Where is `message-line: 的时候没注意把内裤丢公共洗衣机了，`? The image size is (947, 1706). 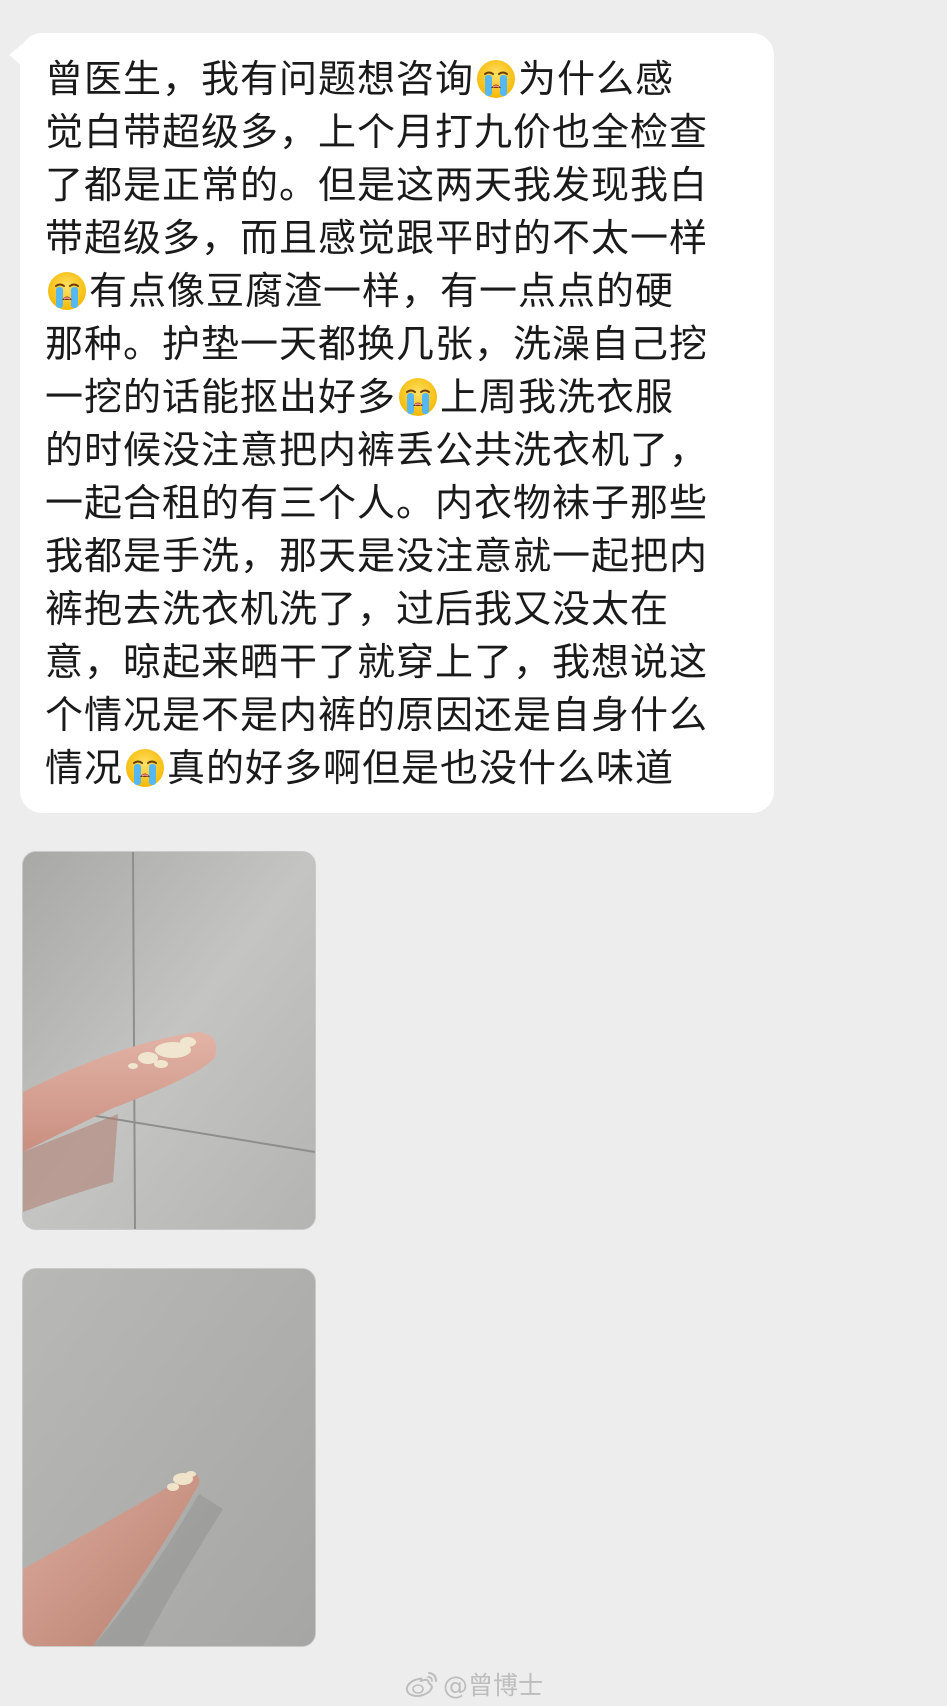 message-line: 的时候没注意把内裤丢公共洗衣机了， is located at coordinates (405, 450).